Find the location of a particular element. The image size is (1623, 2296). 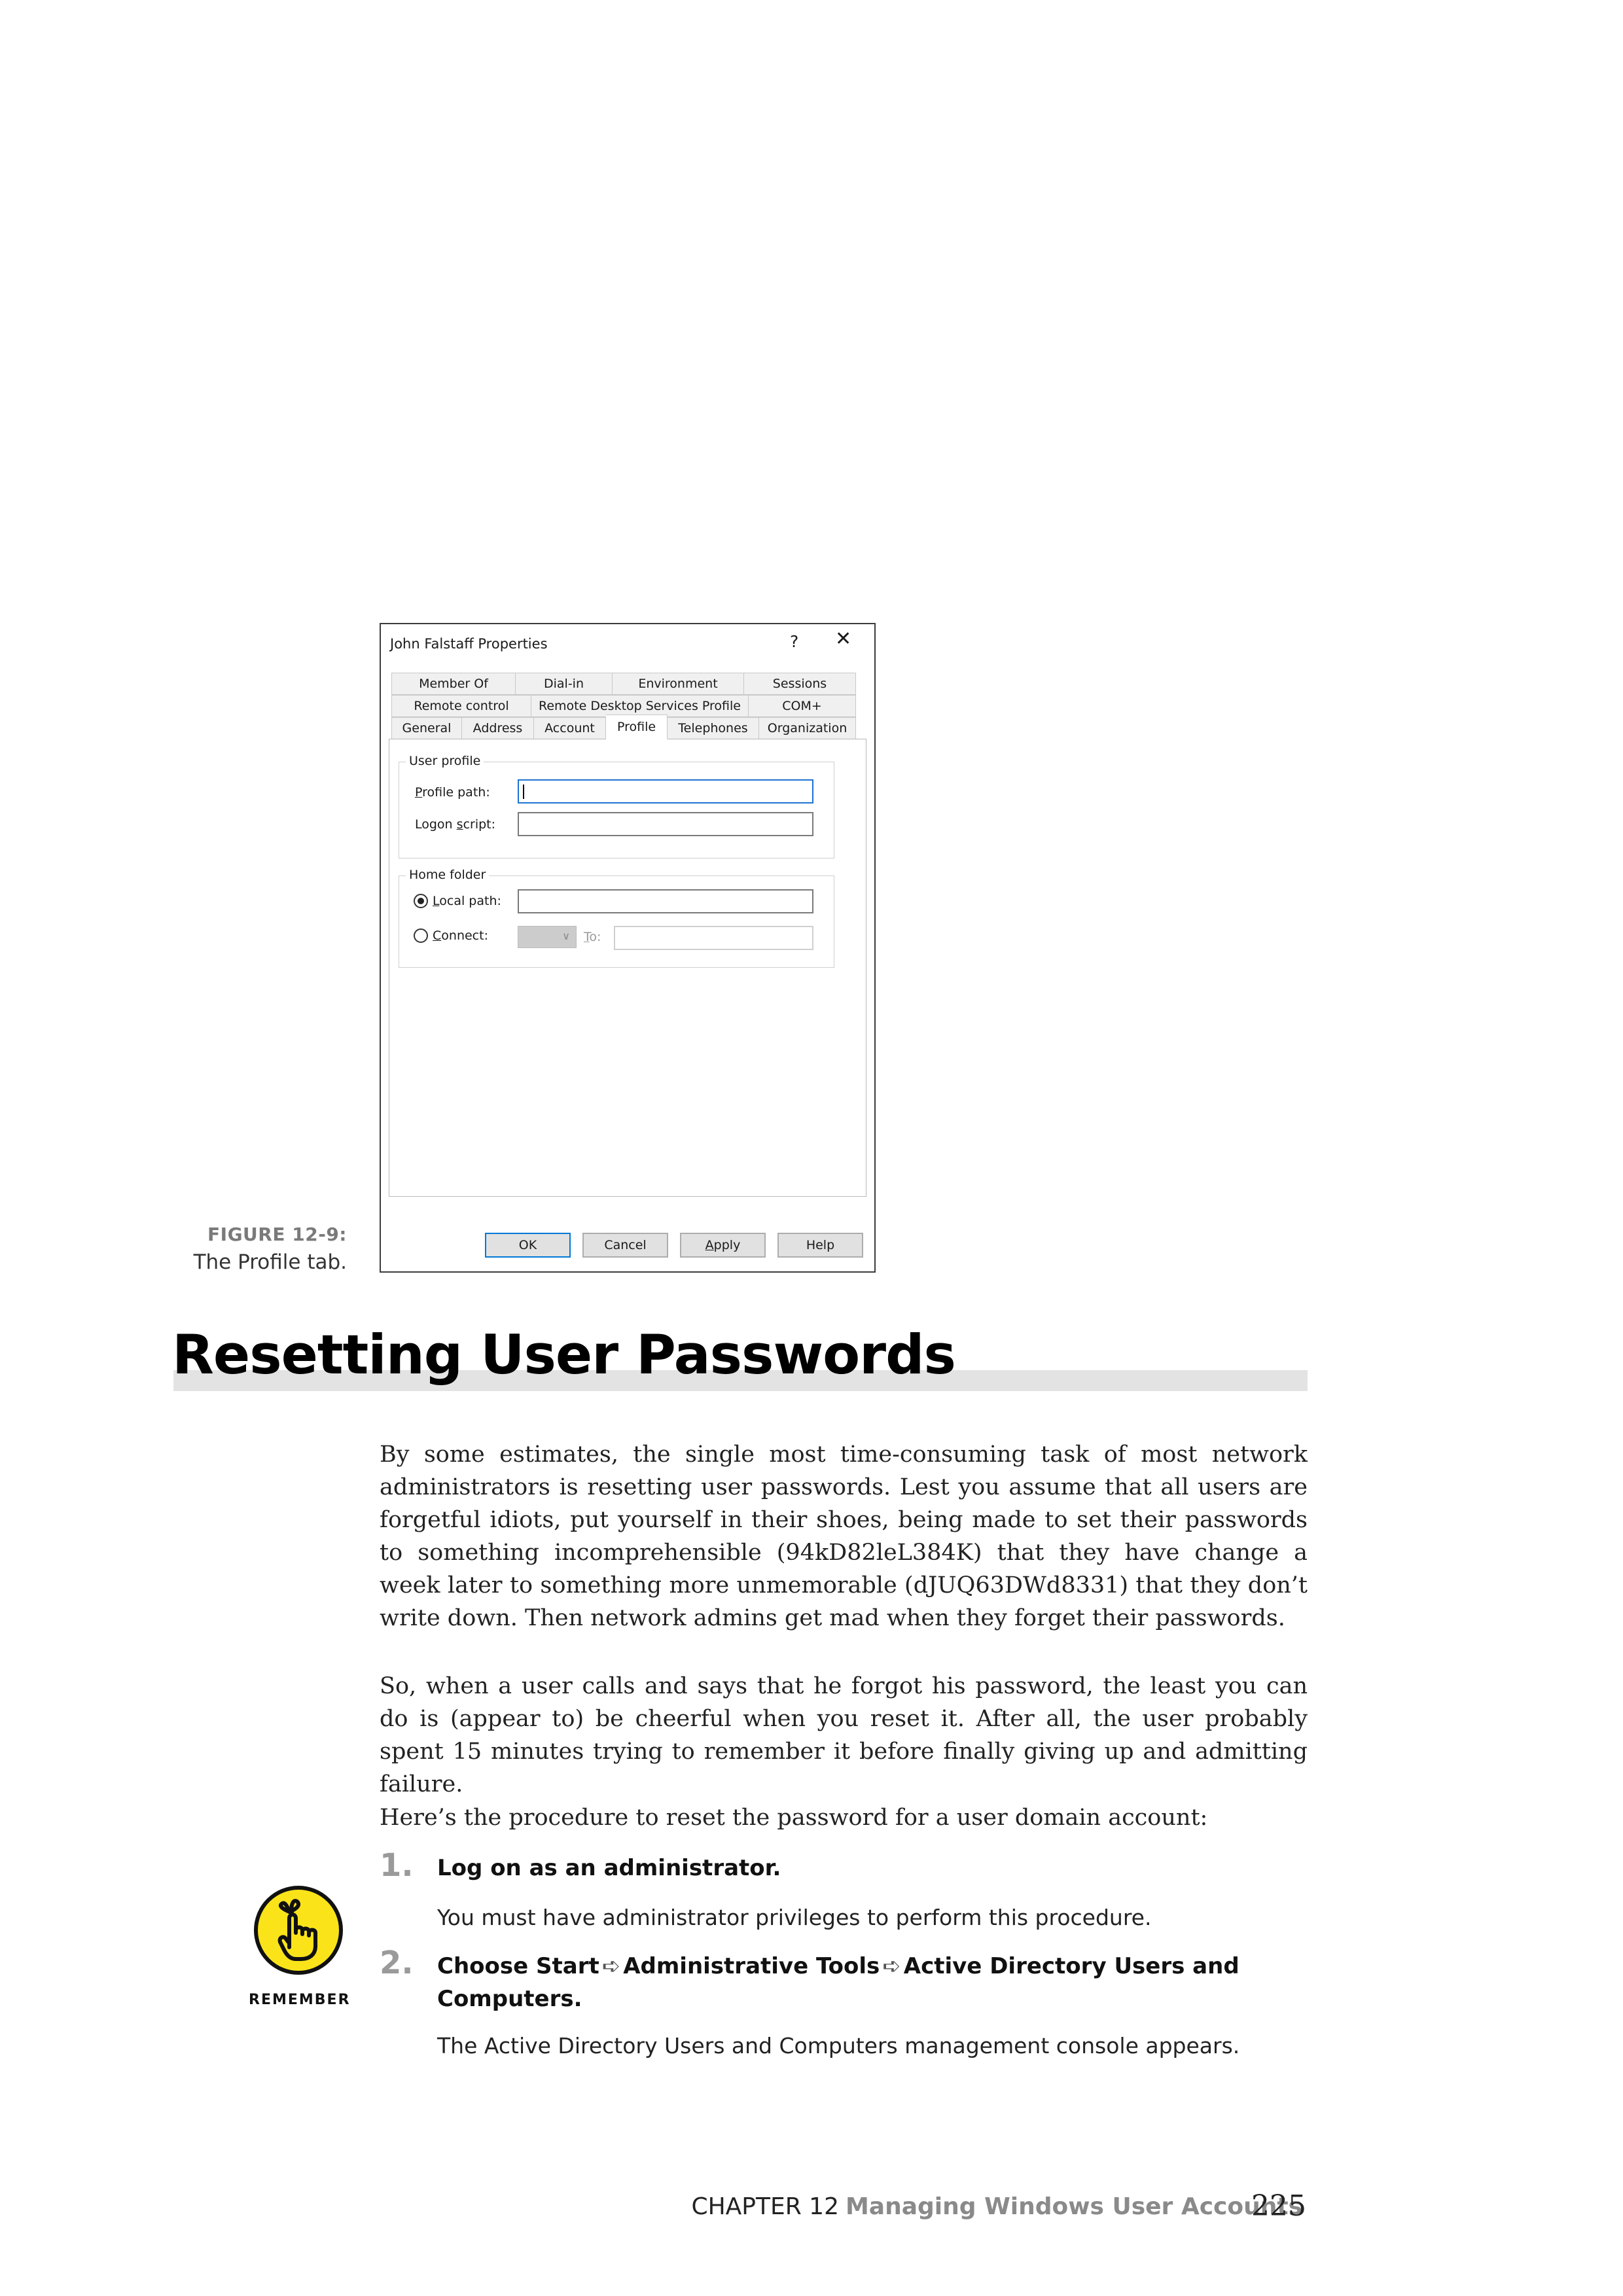

logon-script-input is located at coordinates (665, 824).